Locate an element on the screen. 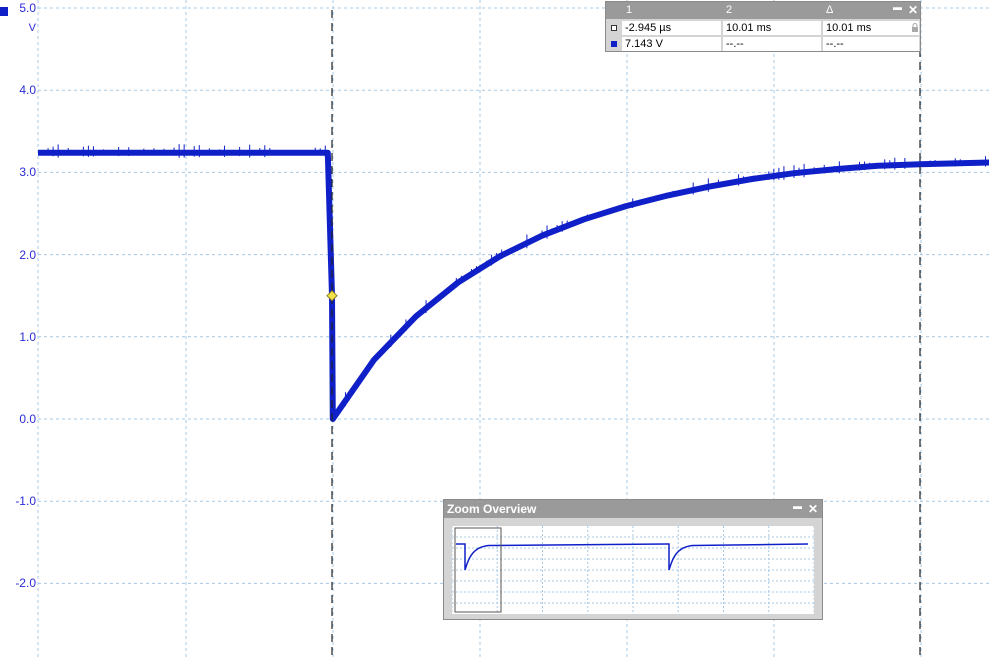 The height and width of the screenshot is (659, 989). y-tick-label: -1.0 is located at coordinates (25, 501).